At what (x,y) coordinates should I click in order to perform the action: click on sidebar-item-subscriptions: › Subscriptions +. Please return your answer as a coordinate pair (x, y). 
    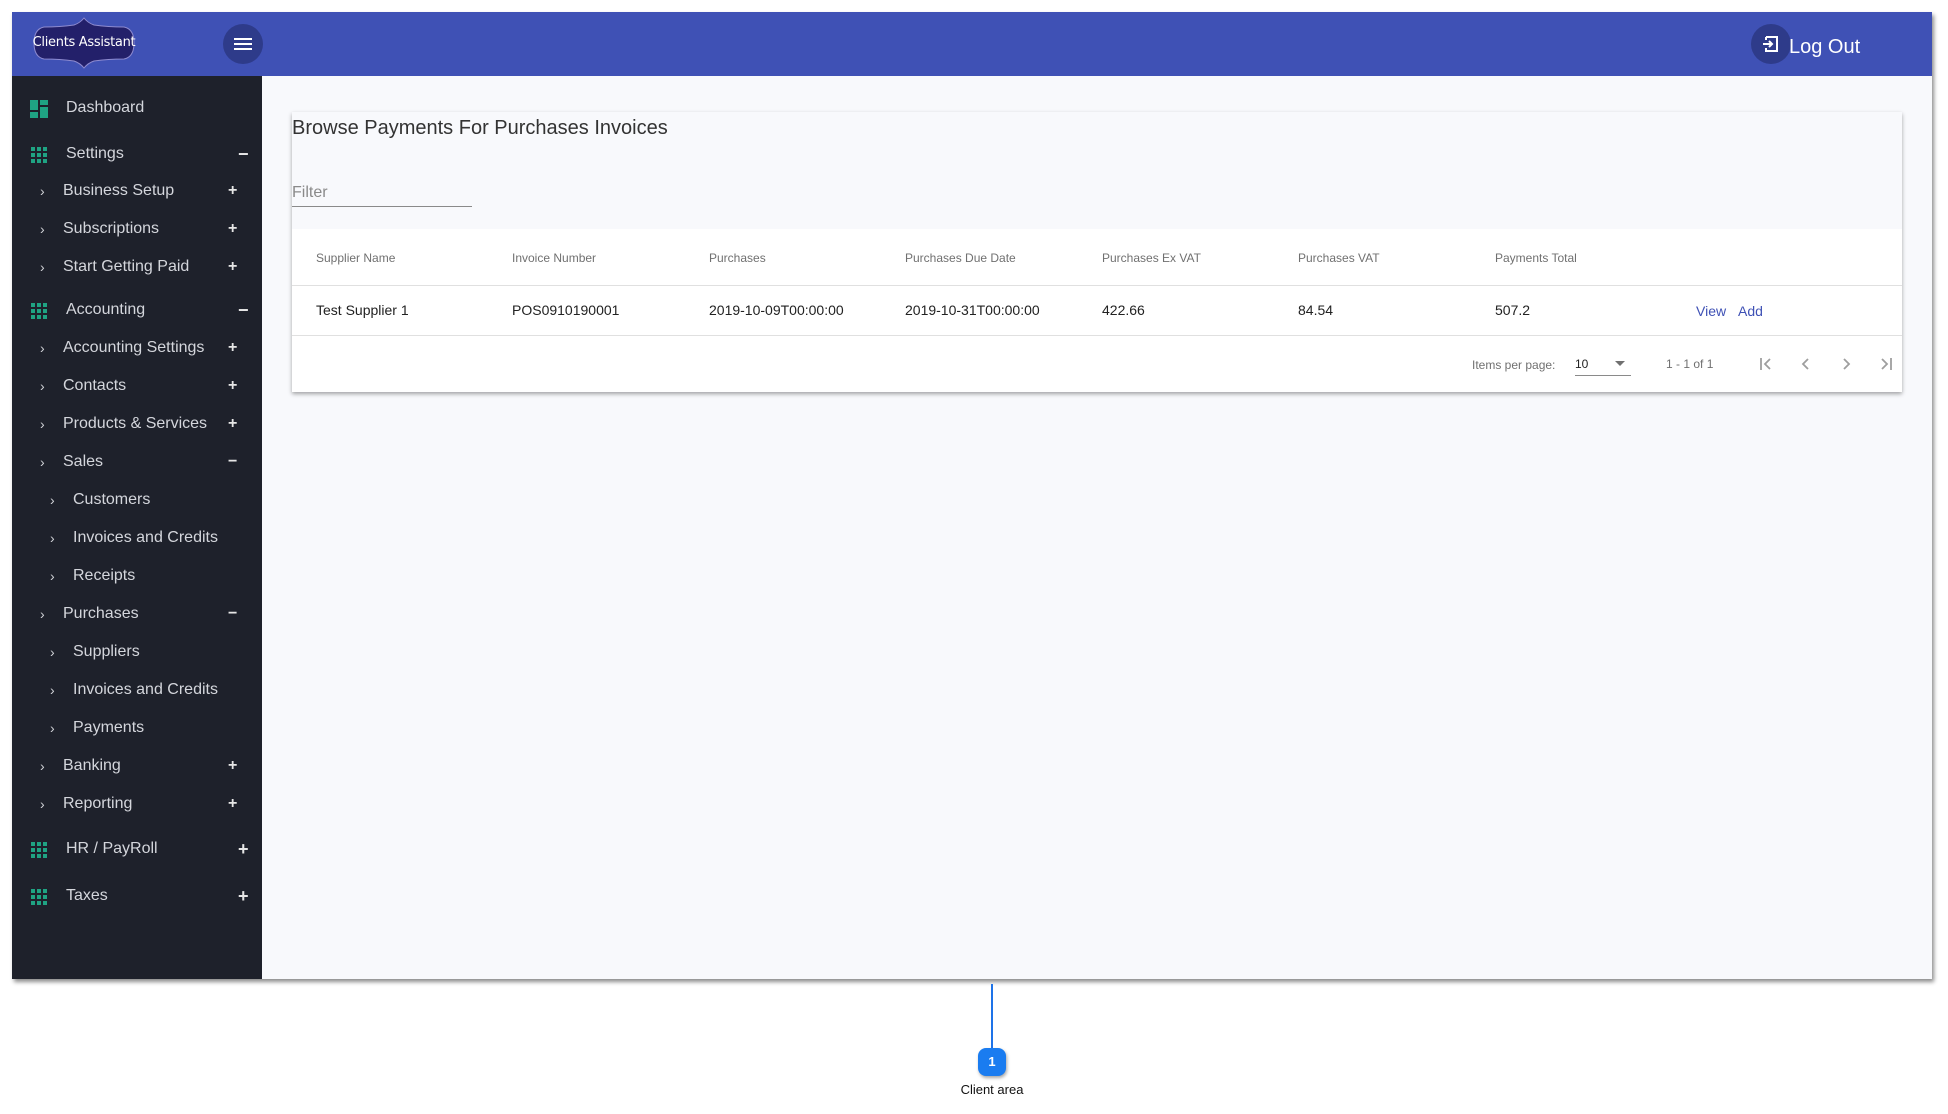
    Looking at the image, I should click on (137, 229).